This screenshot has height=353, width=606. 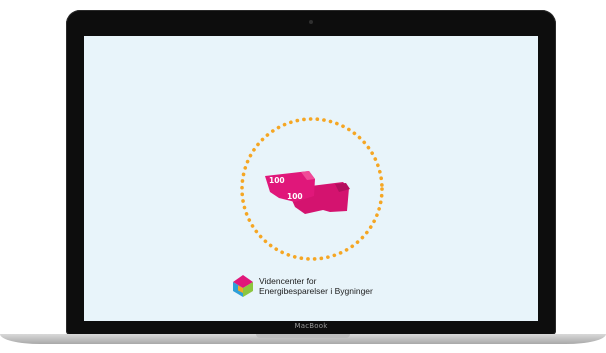 I want to click on banknote-front-value: 100, so click(x=277, y=180).